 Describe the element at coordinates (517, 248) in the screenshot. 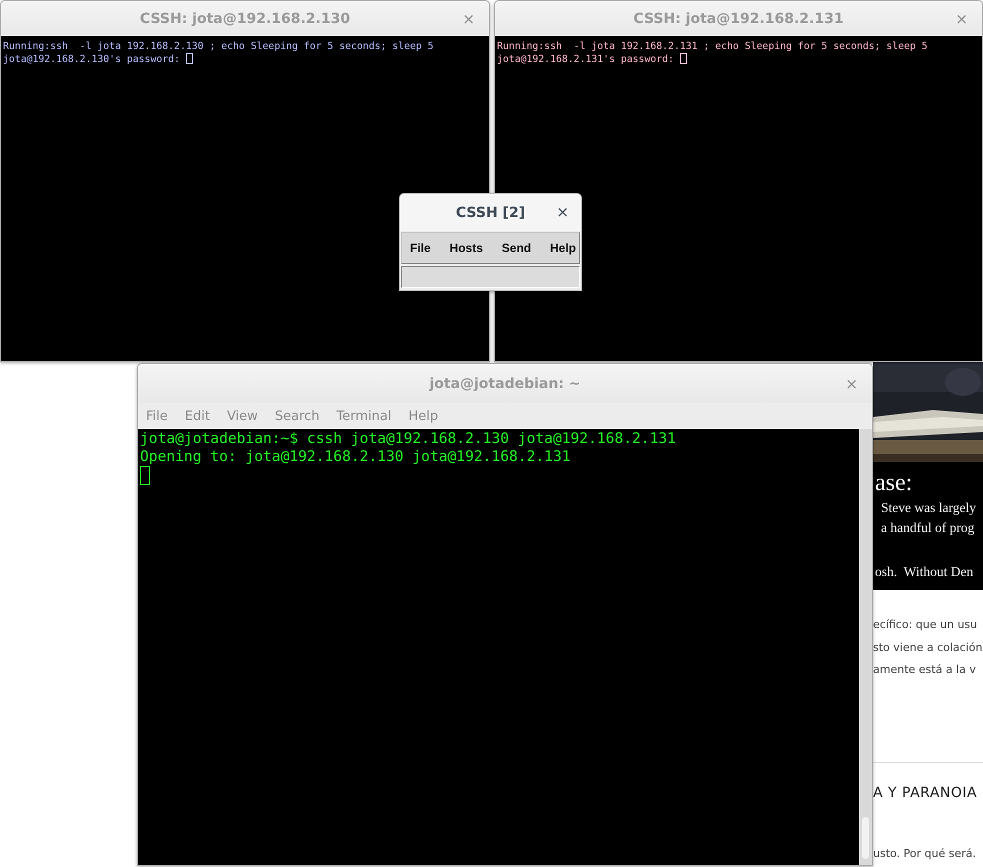

I see `menu-item: Send` at that location.